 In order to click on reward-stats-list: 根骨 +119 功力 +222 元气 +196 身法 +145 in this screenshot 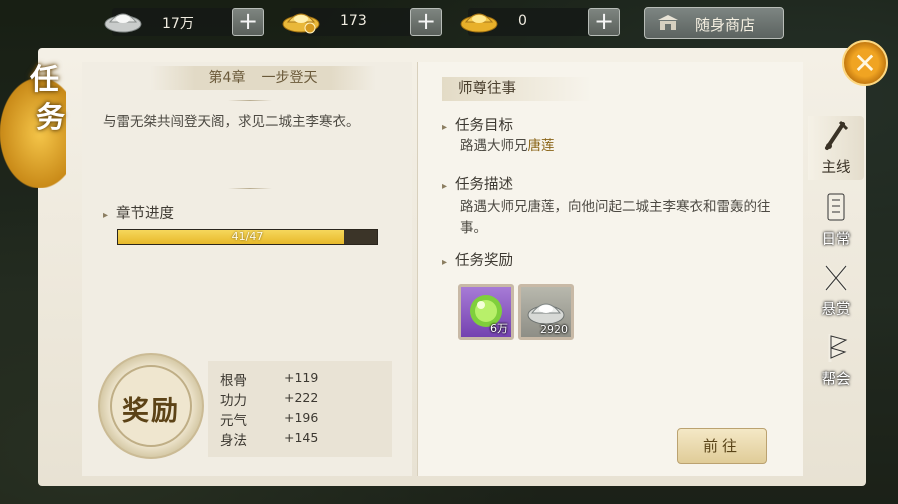, I will do `click(300, 409)`.